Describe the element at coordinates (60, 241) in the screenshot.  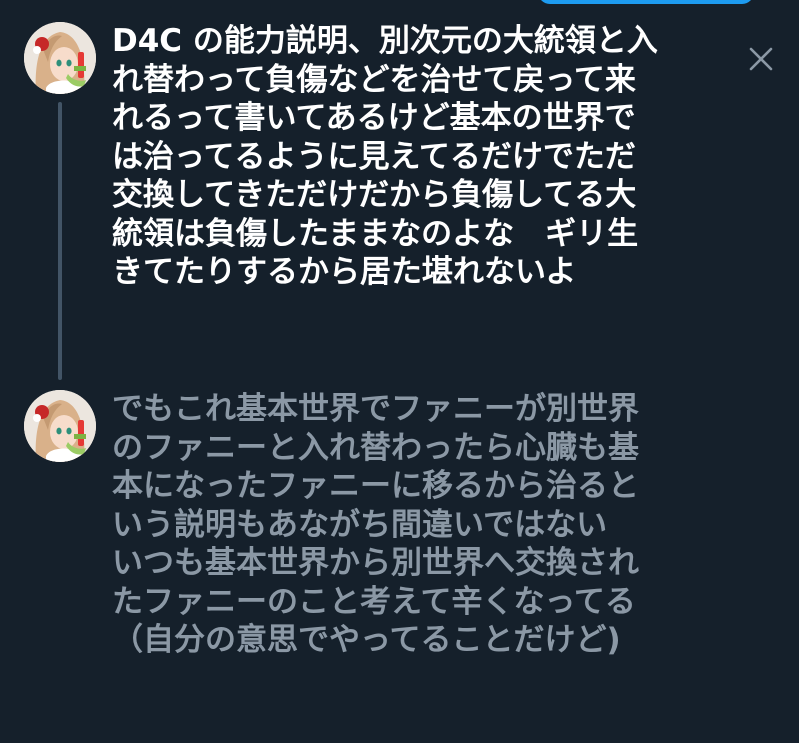
I see `thread-connector-line` at that location.